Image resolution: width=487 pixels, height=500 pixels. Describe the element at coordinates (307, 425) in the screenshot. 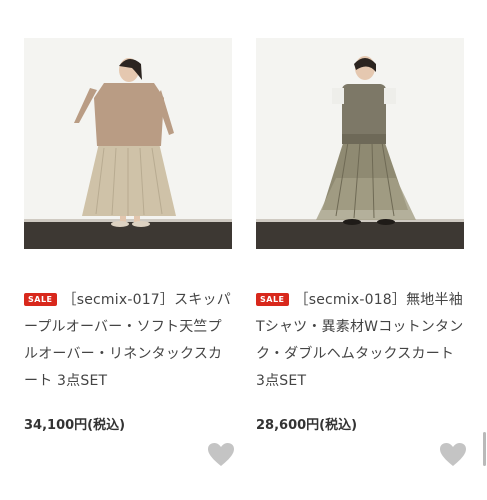

I see `product-price: 28,600円(税込)` at that location.